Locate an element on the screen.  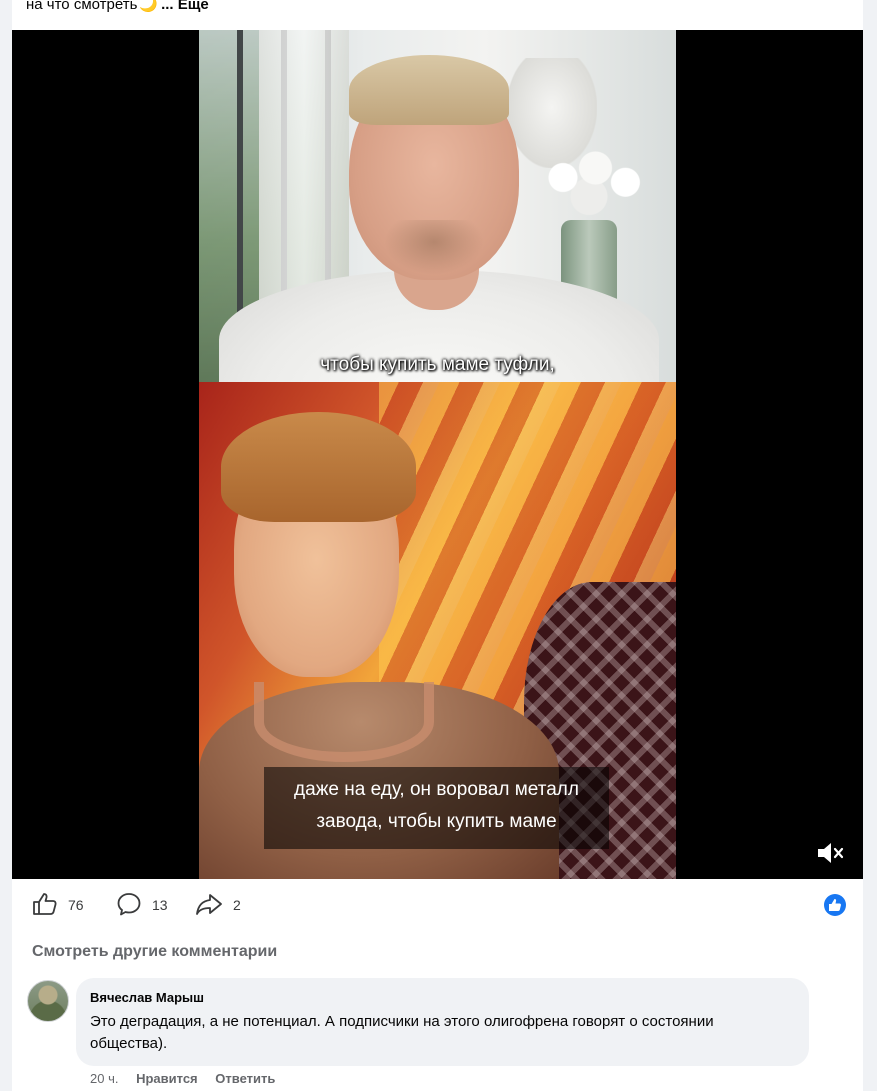
share-button: 2 is located at coordinates (218, 905).